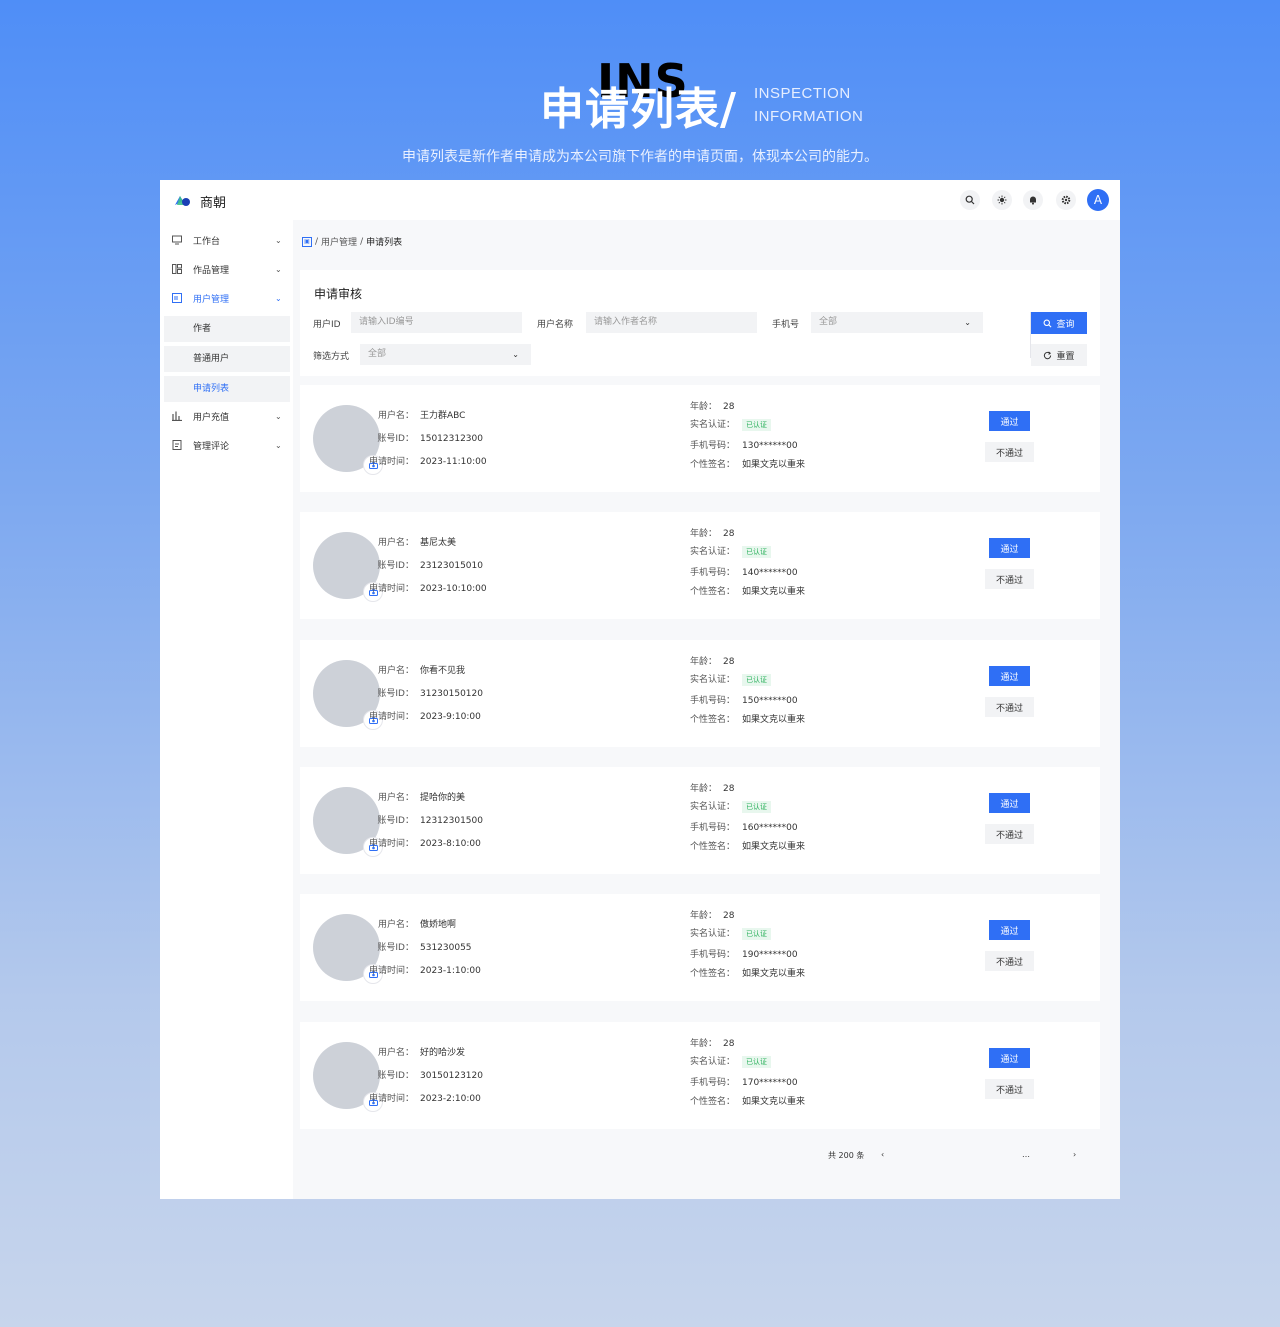 This screenshot has height=1327, width=1280. I want to click on refresh-icon, so click(1048, 355).